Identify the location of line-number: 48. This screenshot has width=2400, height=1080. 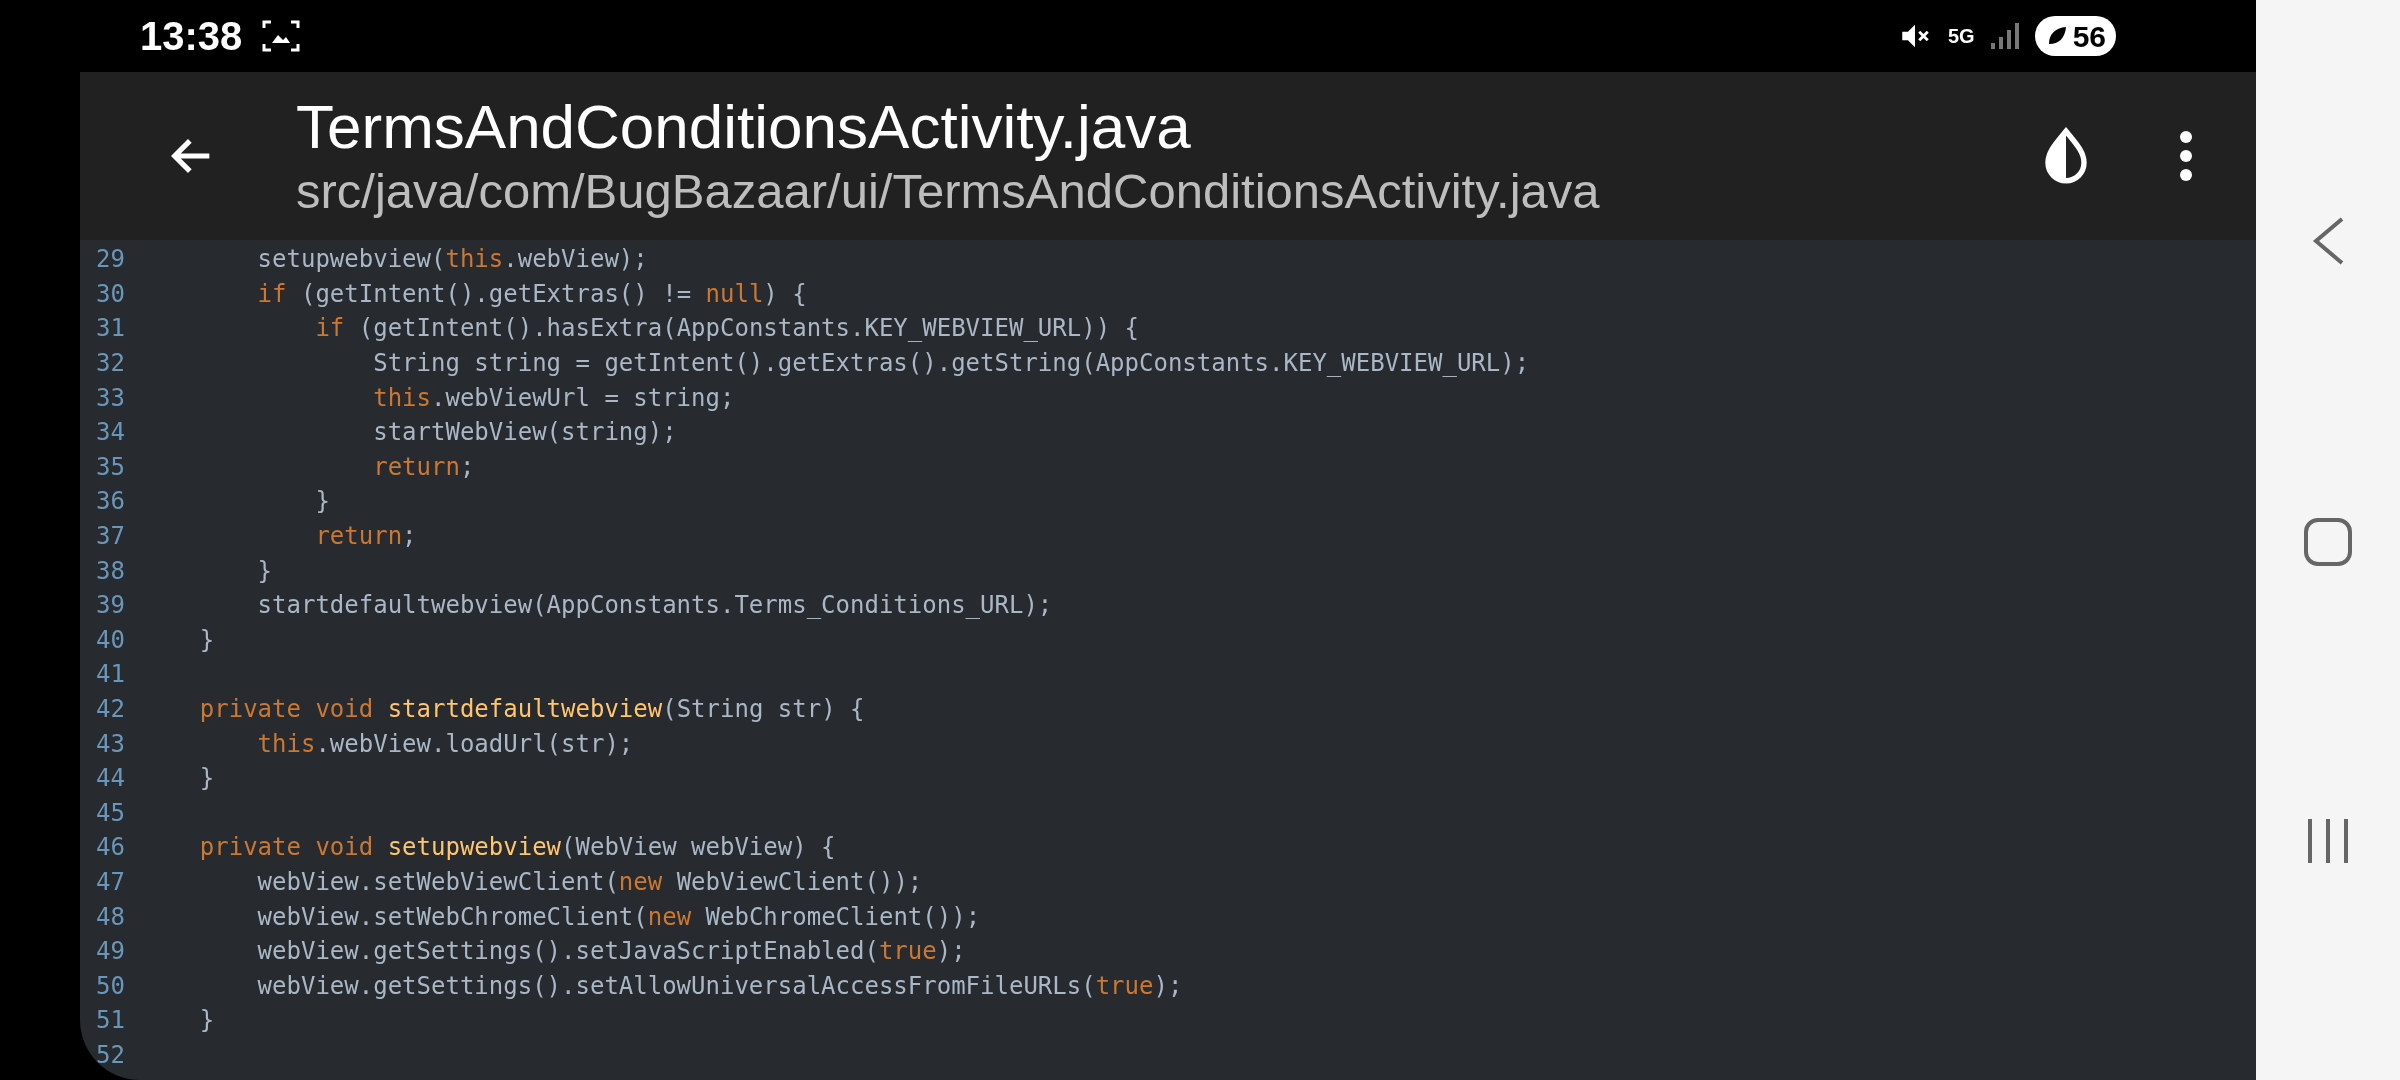
(110, 917).